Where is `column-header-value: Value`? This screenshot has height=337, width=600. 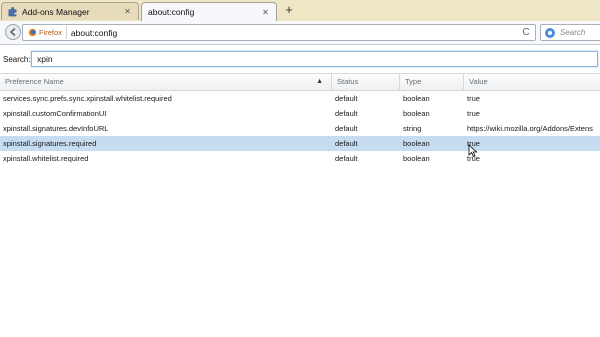
column-header-value: Value is located at coordinates (532, 82).